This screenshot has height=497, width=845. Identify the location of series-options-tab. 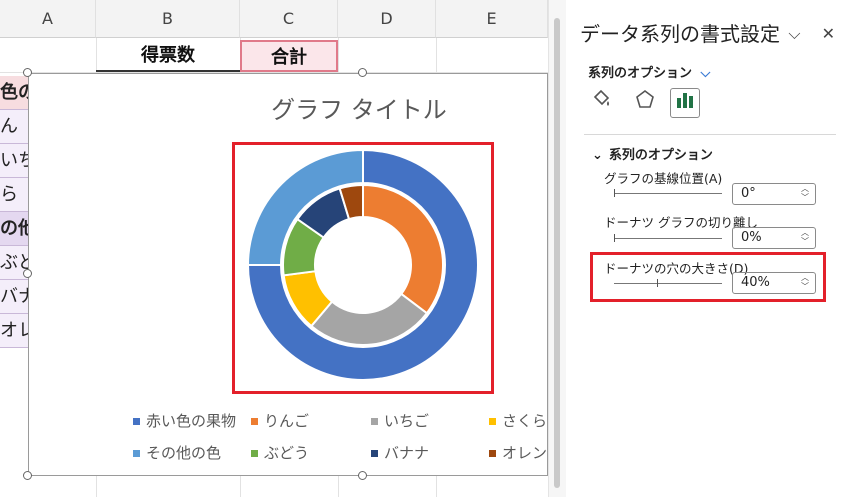
(685, 103).